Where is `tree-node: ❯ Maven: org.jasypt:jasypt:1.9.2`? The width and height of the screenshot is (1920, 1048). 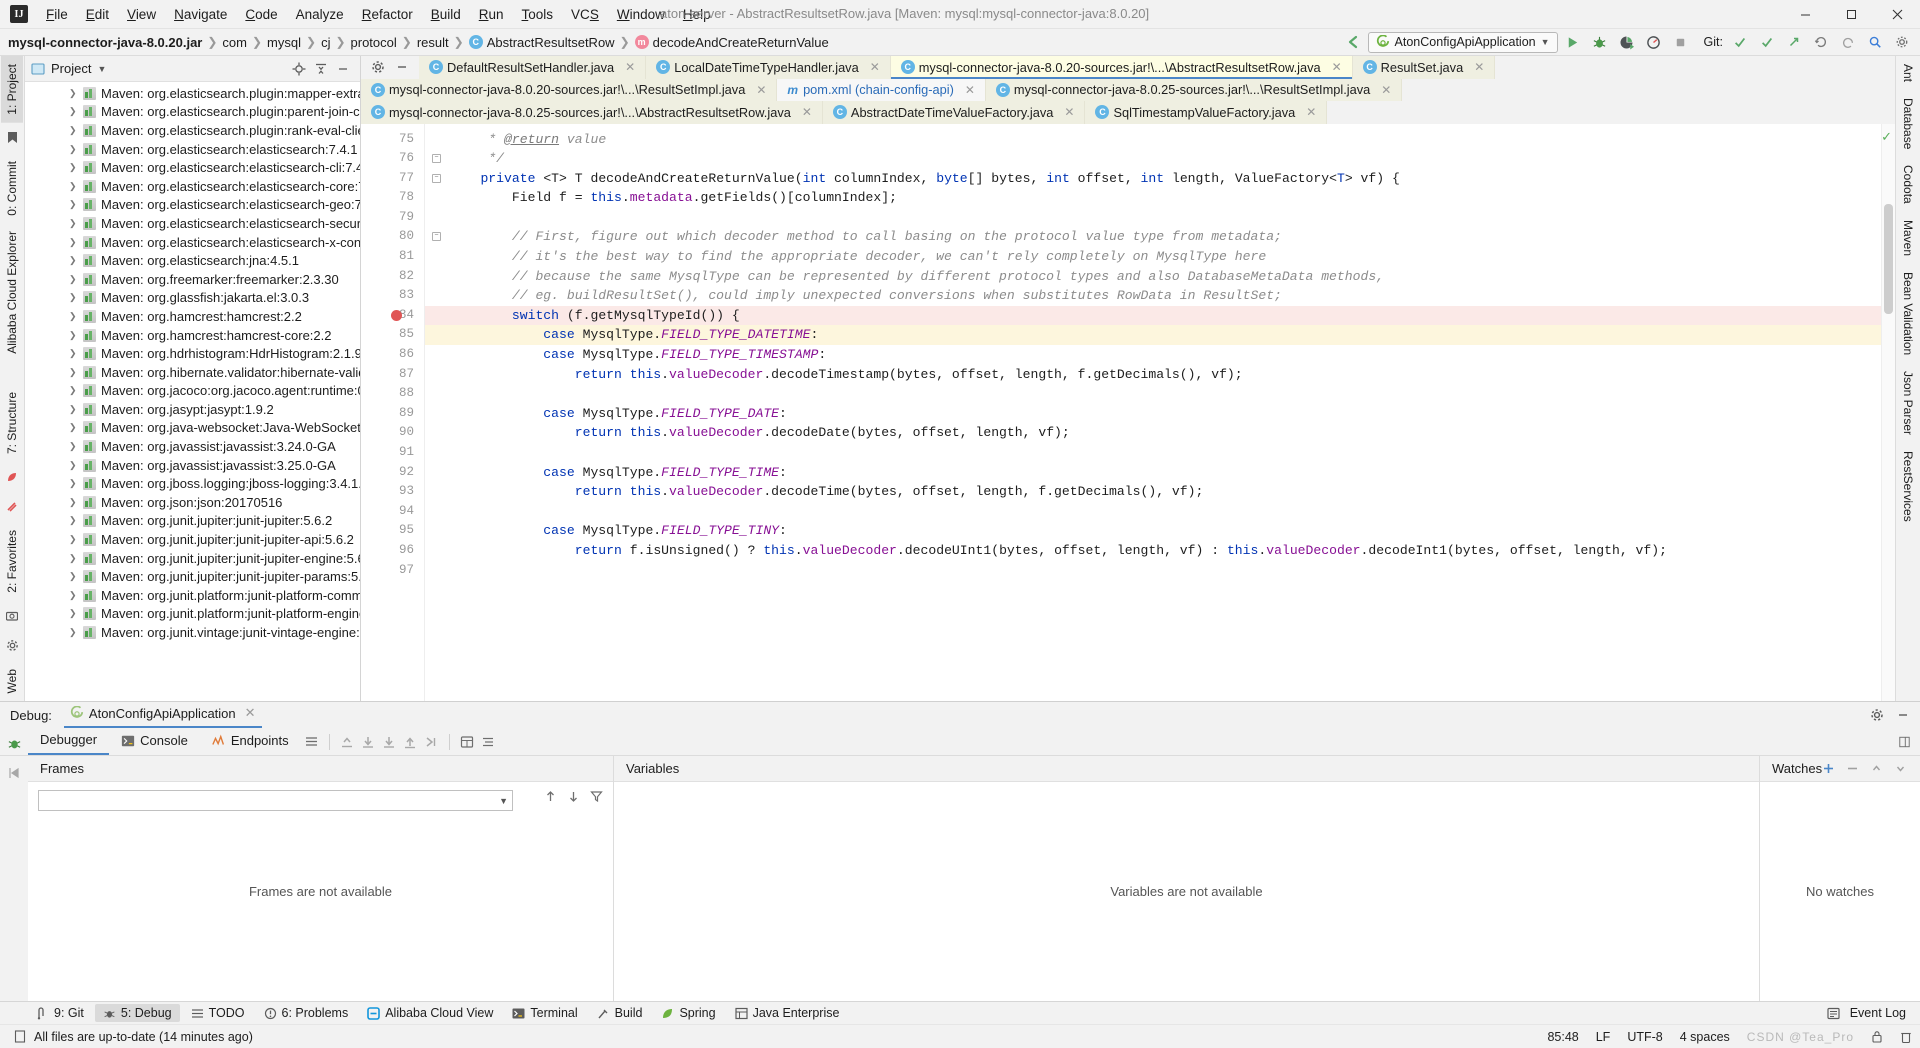
tree-node: ❯ Maven: org.jasypt:jasypt:1.9.2 is located at coordinates (192, 409).